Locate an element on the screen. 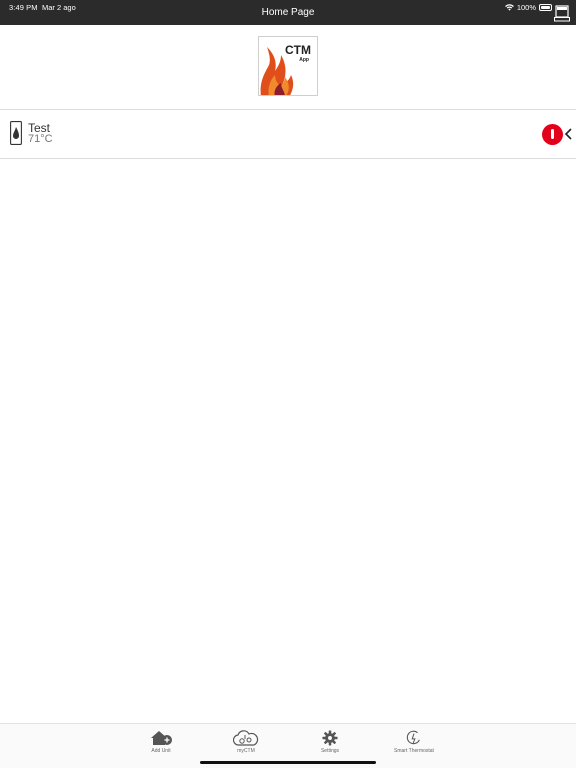 The height and width of the screenshot is (768, 576). unit-temperature: 71°C is located at coordinates (40, 139).